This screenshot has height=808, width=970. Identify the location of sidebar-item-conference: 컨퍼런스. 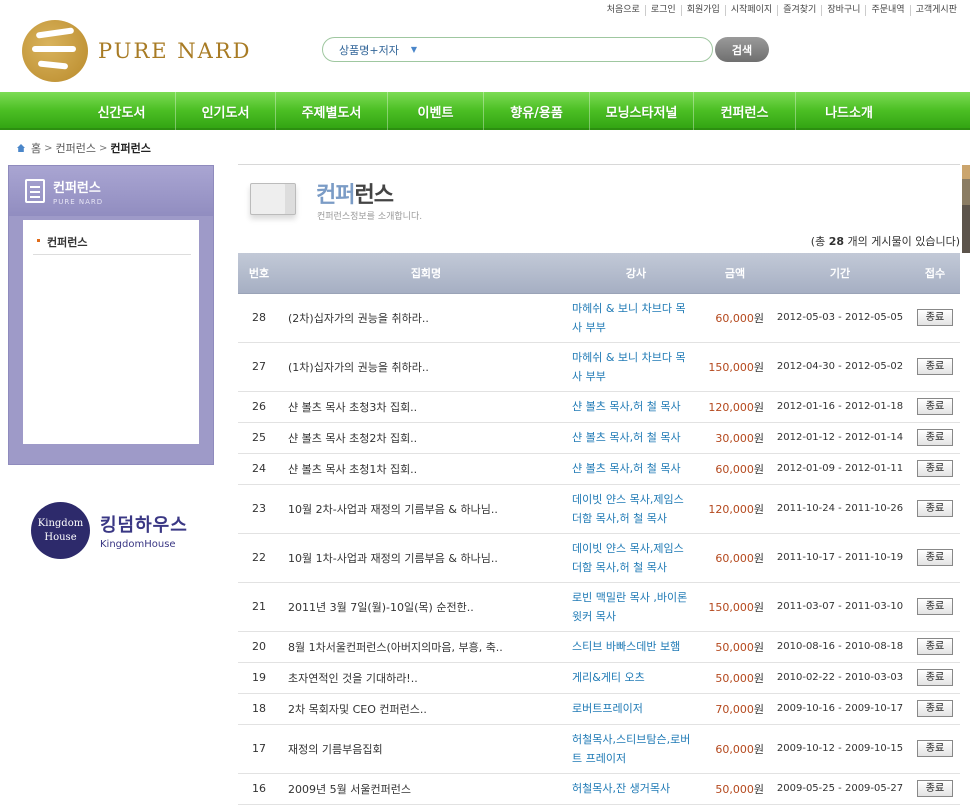
(112, 243).